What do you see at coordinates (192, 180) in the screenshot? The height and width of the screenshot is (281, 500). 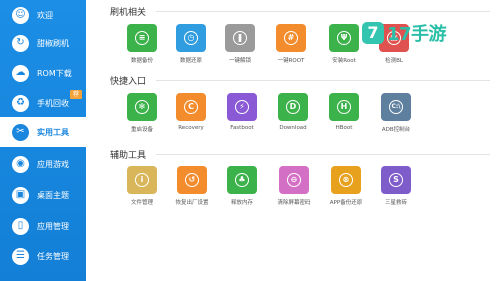 I see `factory-reset-icon: ↺` at bounding box center [192, 180].